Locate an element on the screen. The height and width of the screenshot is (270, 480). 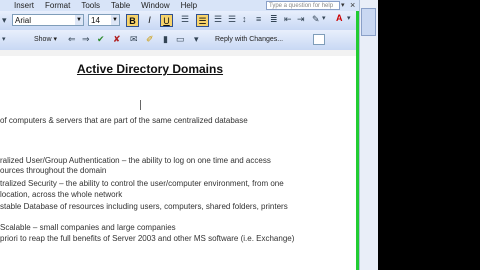
font-color-icon: A is located at coordinates (339, 18).